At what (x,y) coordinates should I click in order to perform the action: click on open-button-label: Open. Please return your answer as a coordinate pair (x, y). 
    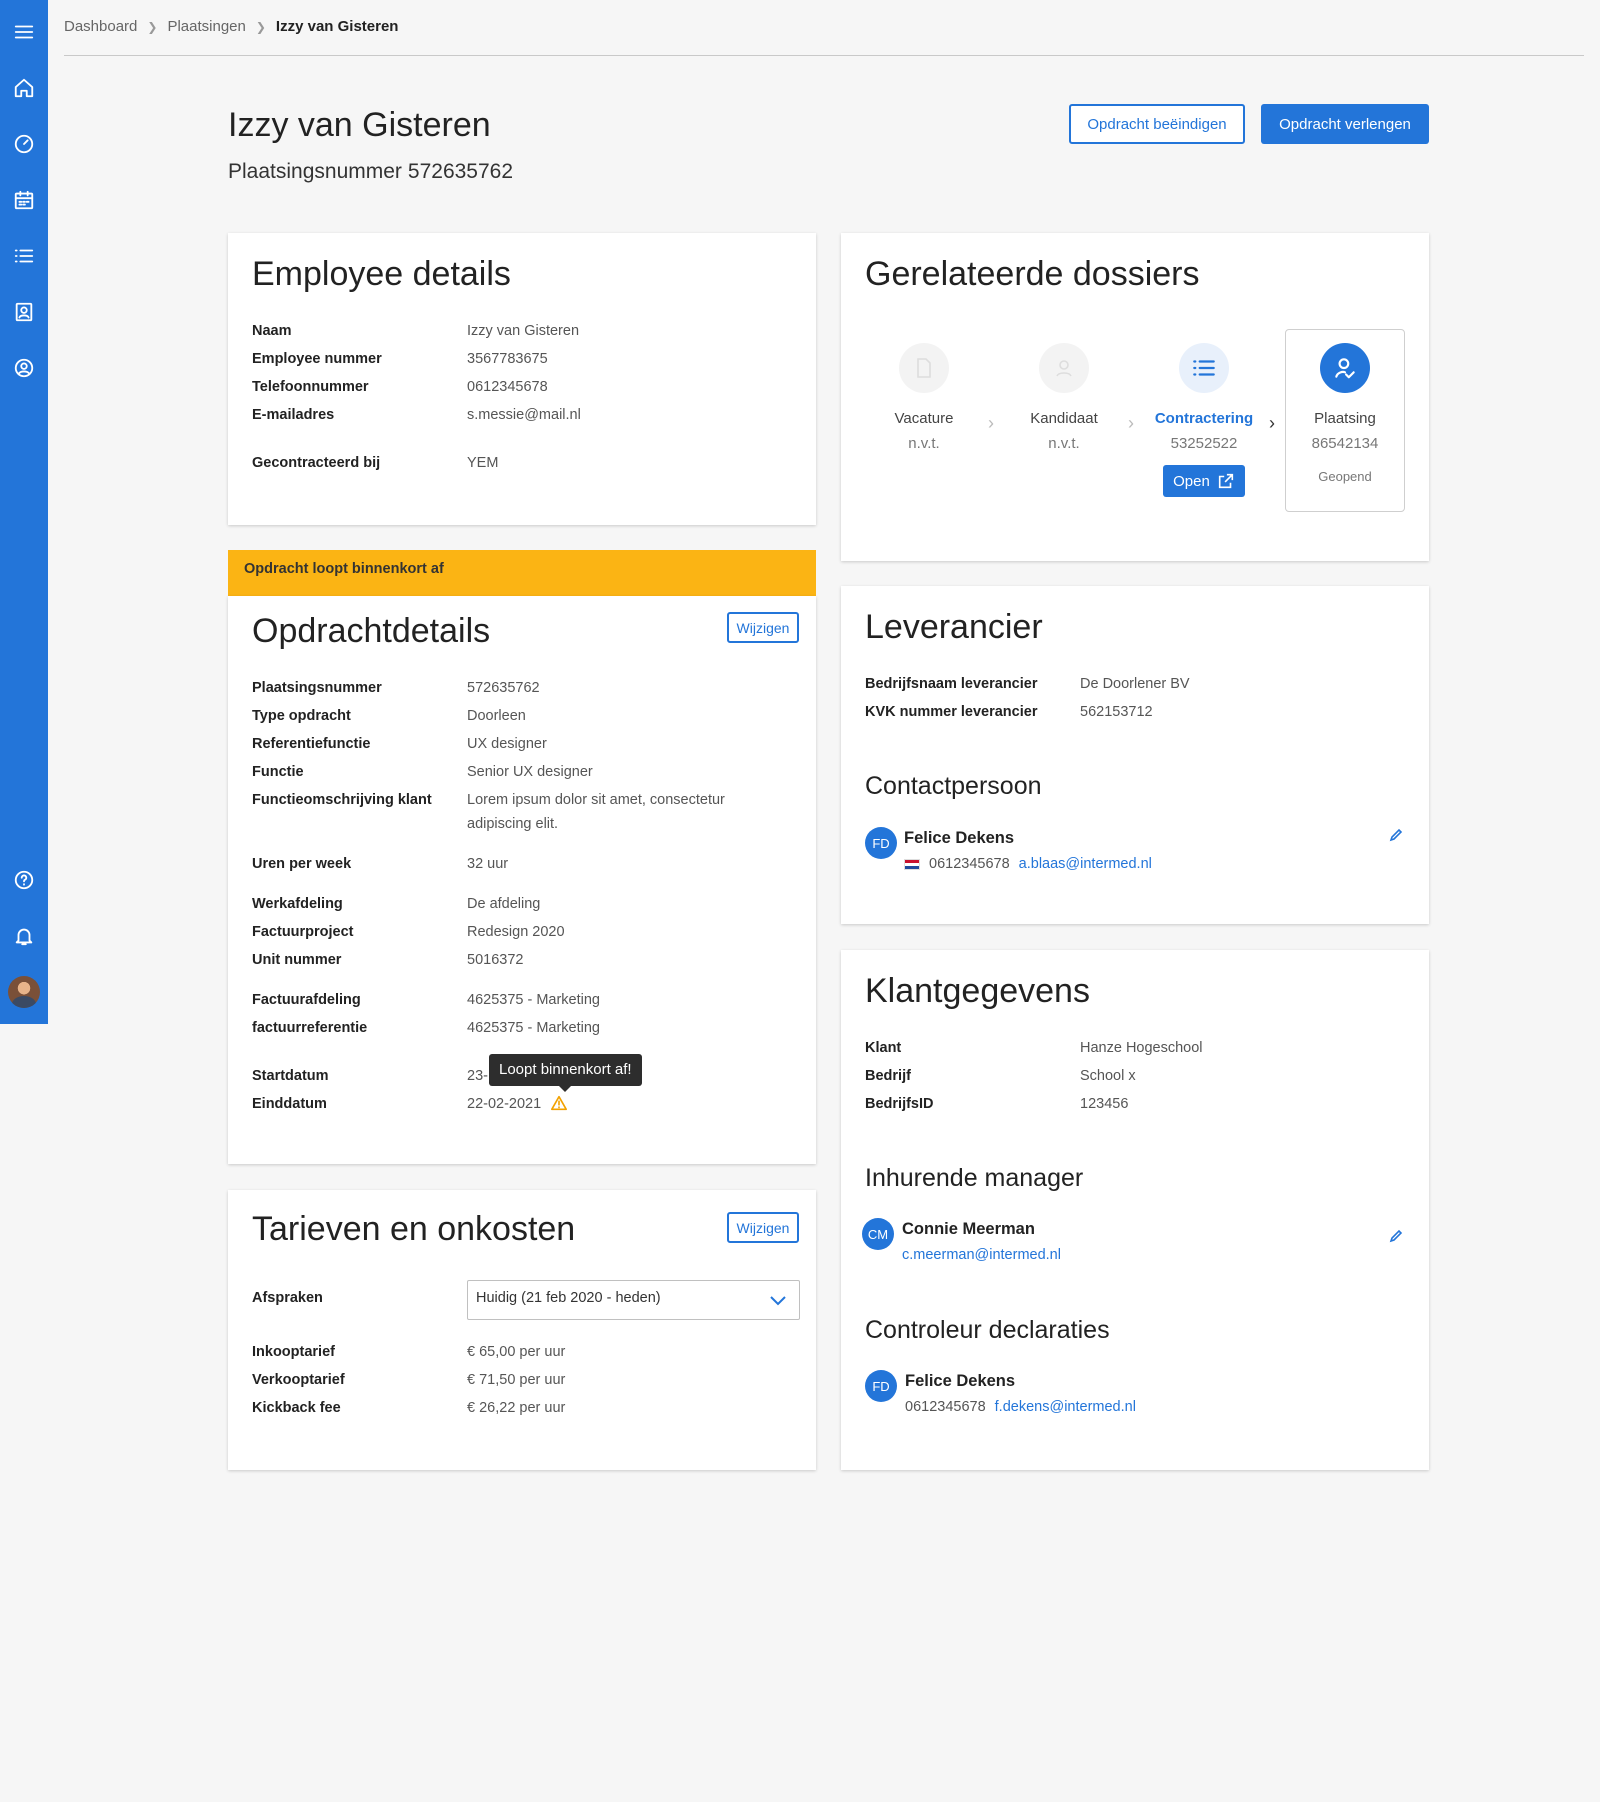
    Looking at the image, I should click on (1191, 481).